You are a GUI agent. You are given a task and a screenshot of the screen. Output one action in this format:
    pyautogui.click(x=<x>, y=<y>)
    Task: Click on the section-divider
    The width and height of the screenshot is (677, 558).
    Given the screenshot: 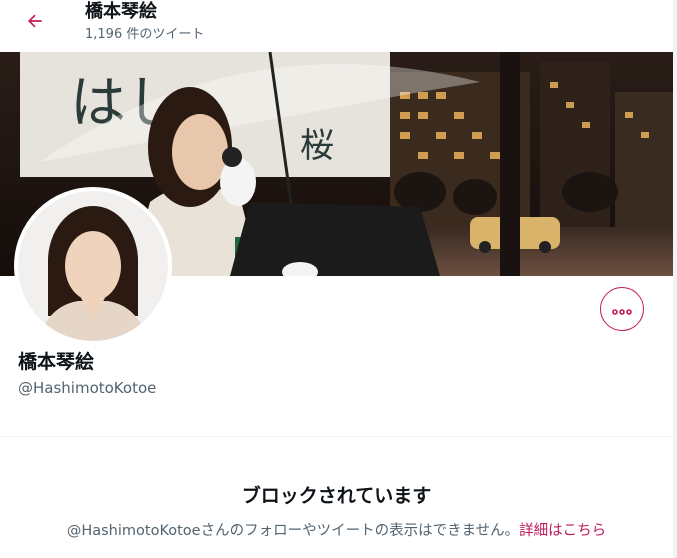 What is the action you would take?
    pyautogui.click(x=336, y=436)
    